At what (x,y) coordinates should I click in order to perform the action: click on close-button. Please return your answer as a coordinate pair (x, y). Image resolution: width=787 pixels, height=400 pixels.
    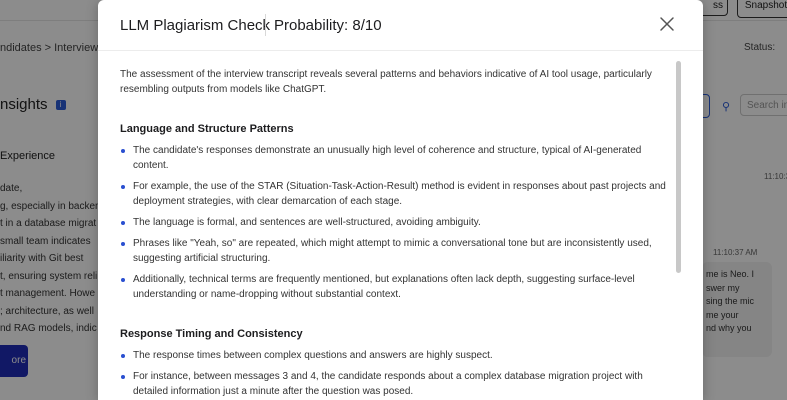
    Looking at the image, I should click on (667, 24).